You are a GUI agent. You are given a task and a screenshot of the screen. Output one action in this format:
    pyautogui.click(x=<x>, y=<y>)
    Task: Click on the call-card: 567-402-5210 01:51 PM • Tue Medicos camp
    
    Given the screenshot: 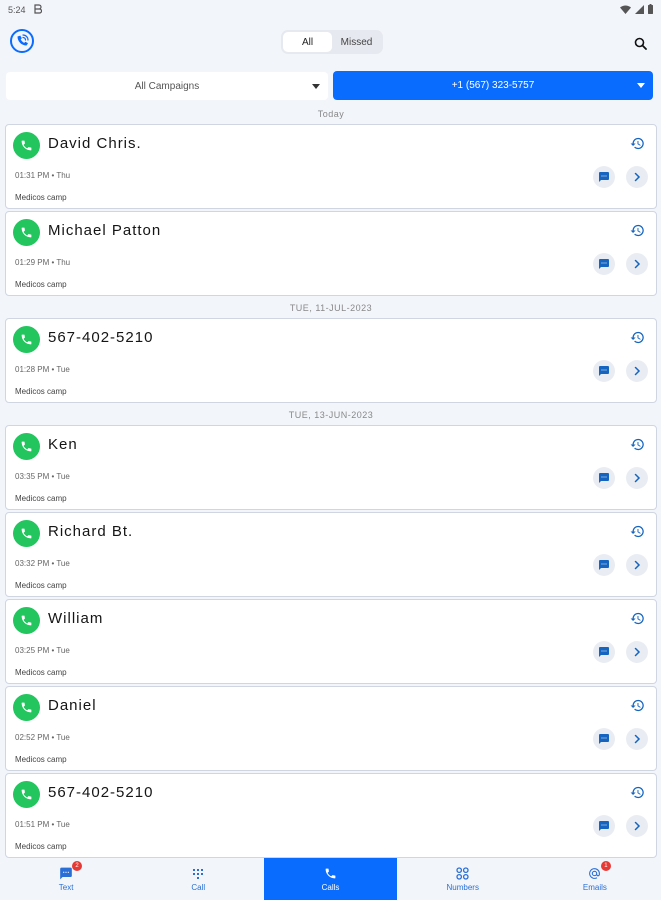 What is the action you would take?
    pyautogui.click(x=331, y=815)
    